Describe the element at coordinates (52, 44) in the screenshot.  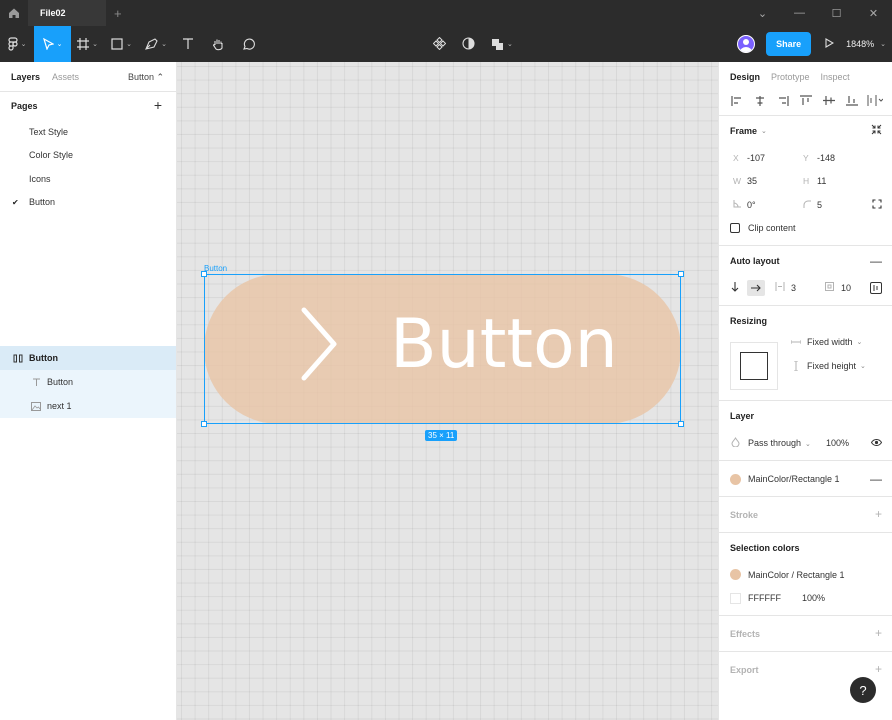
I see `move-tool-button: ⌄` at that location.